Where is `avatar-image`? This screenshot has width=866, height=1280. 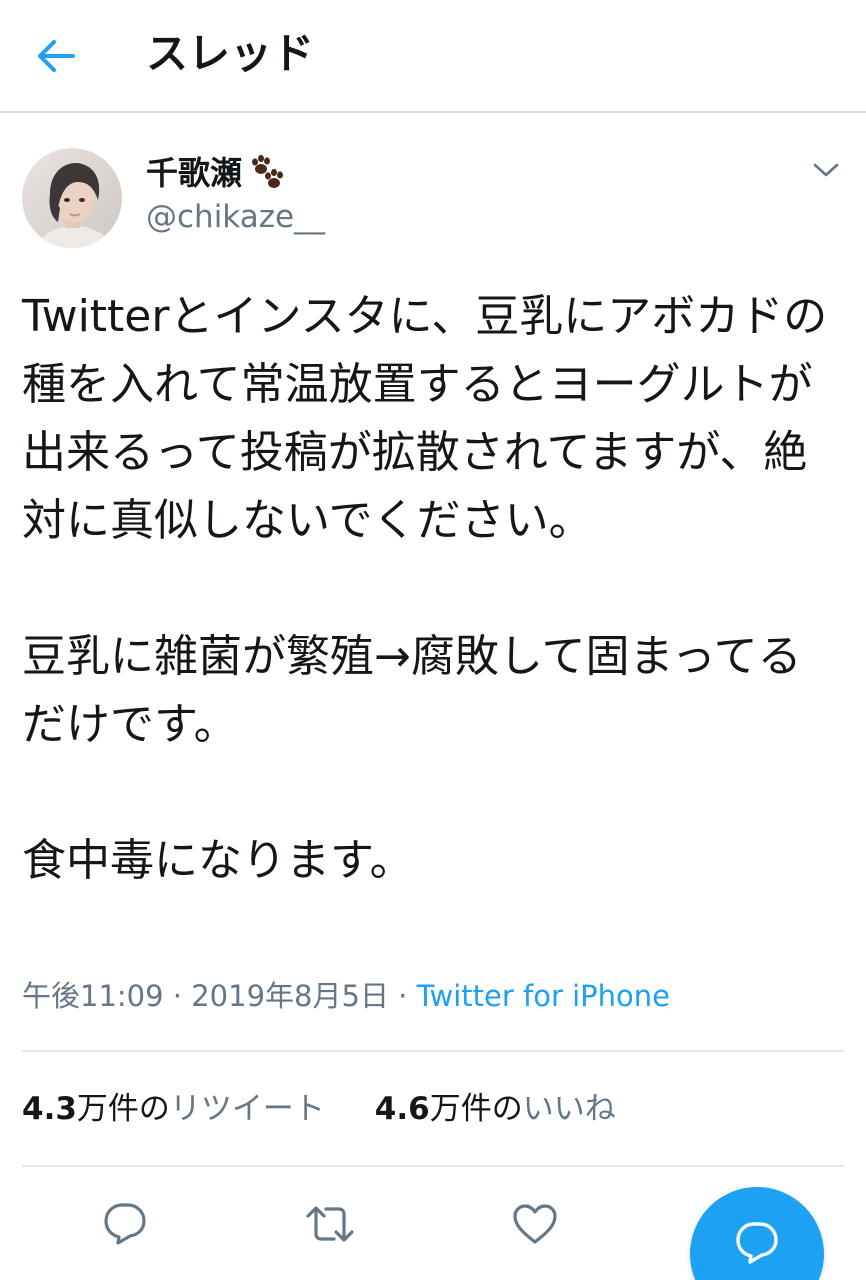 avatar-image is located at coordinates (72, 198).